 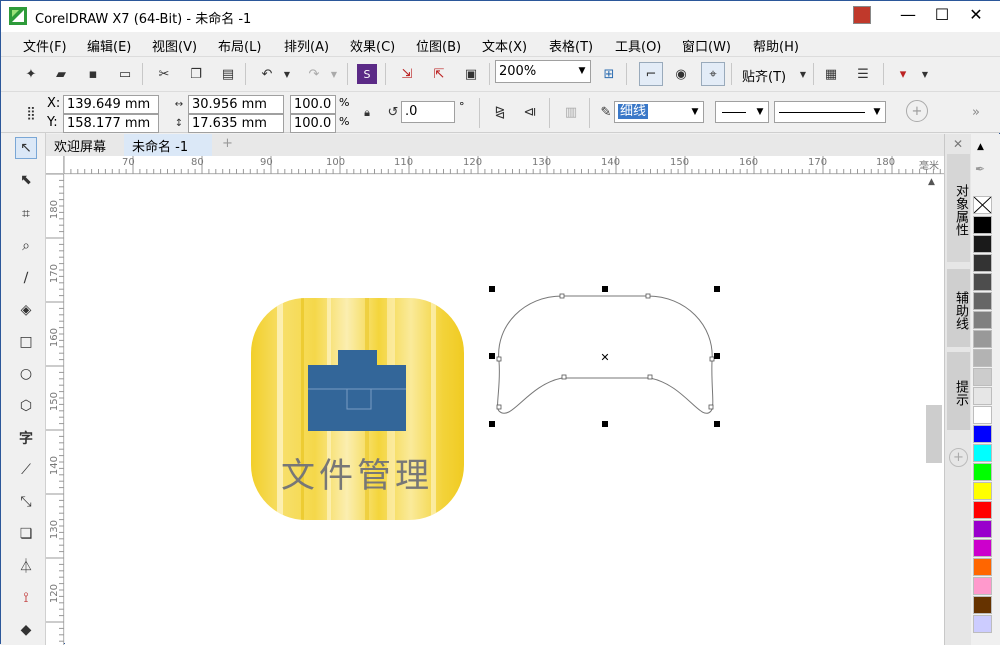 I want to click on eyedropper-tool-icon: ⟟, so click(x=26, y=598).